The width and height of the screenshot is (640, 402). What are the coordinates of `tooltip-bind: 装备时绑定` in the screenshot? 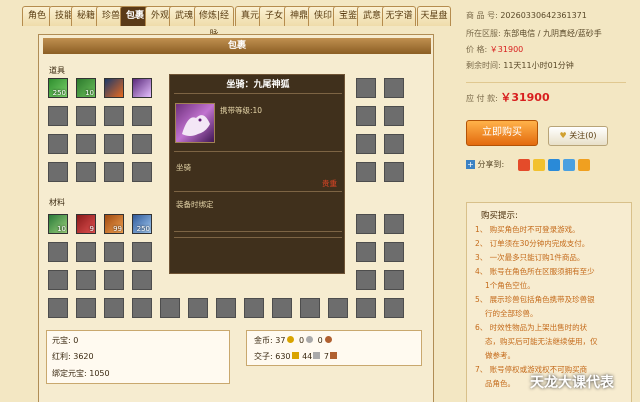 It's located at (195, 204).